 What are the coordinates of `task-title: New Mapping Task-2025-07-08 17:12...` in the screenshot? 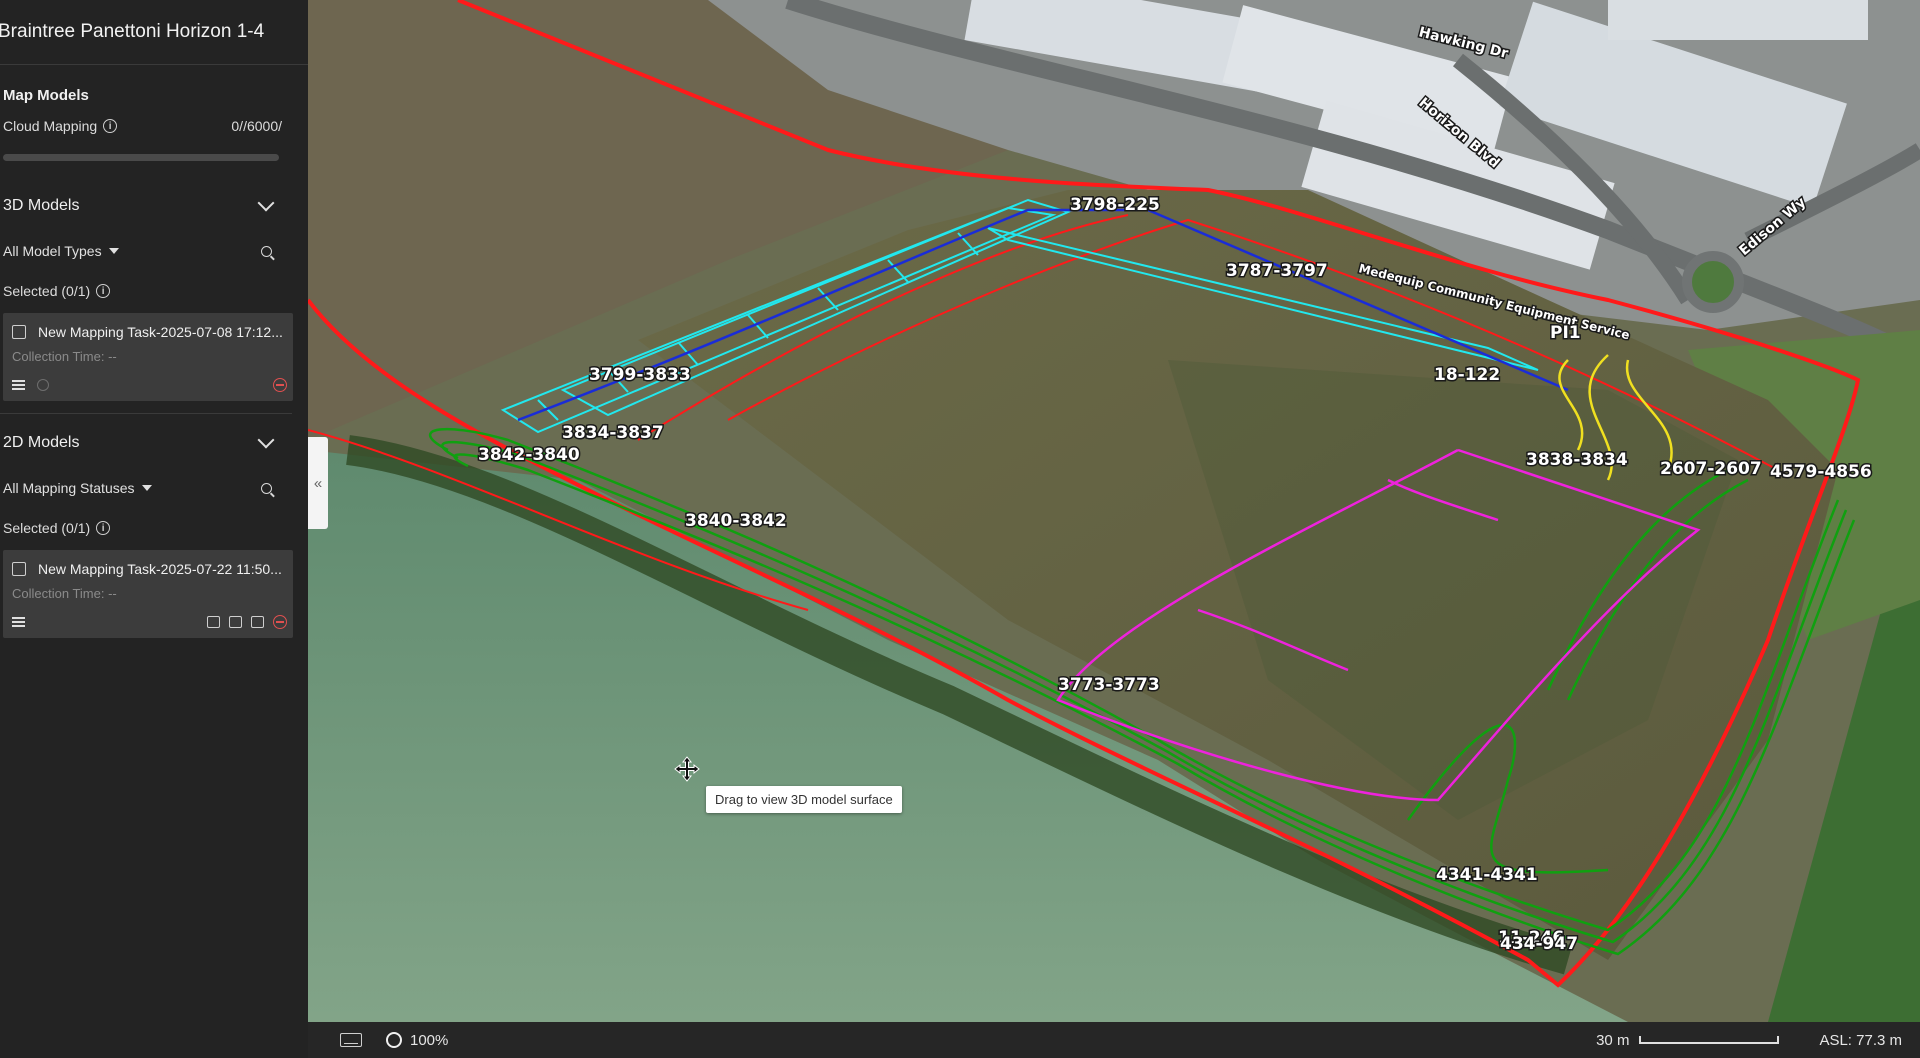 It's located at (160, 332).